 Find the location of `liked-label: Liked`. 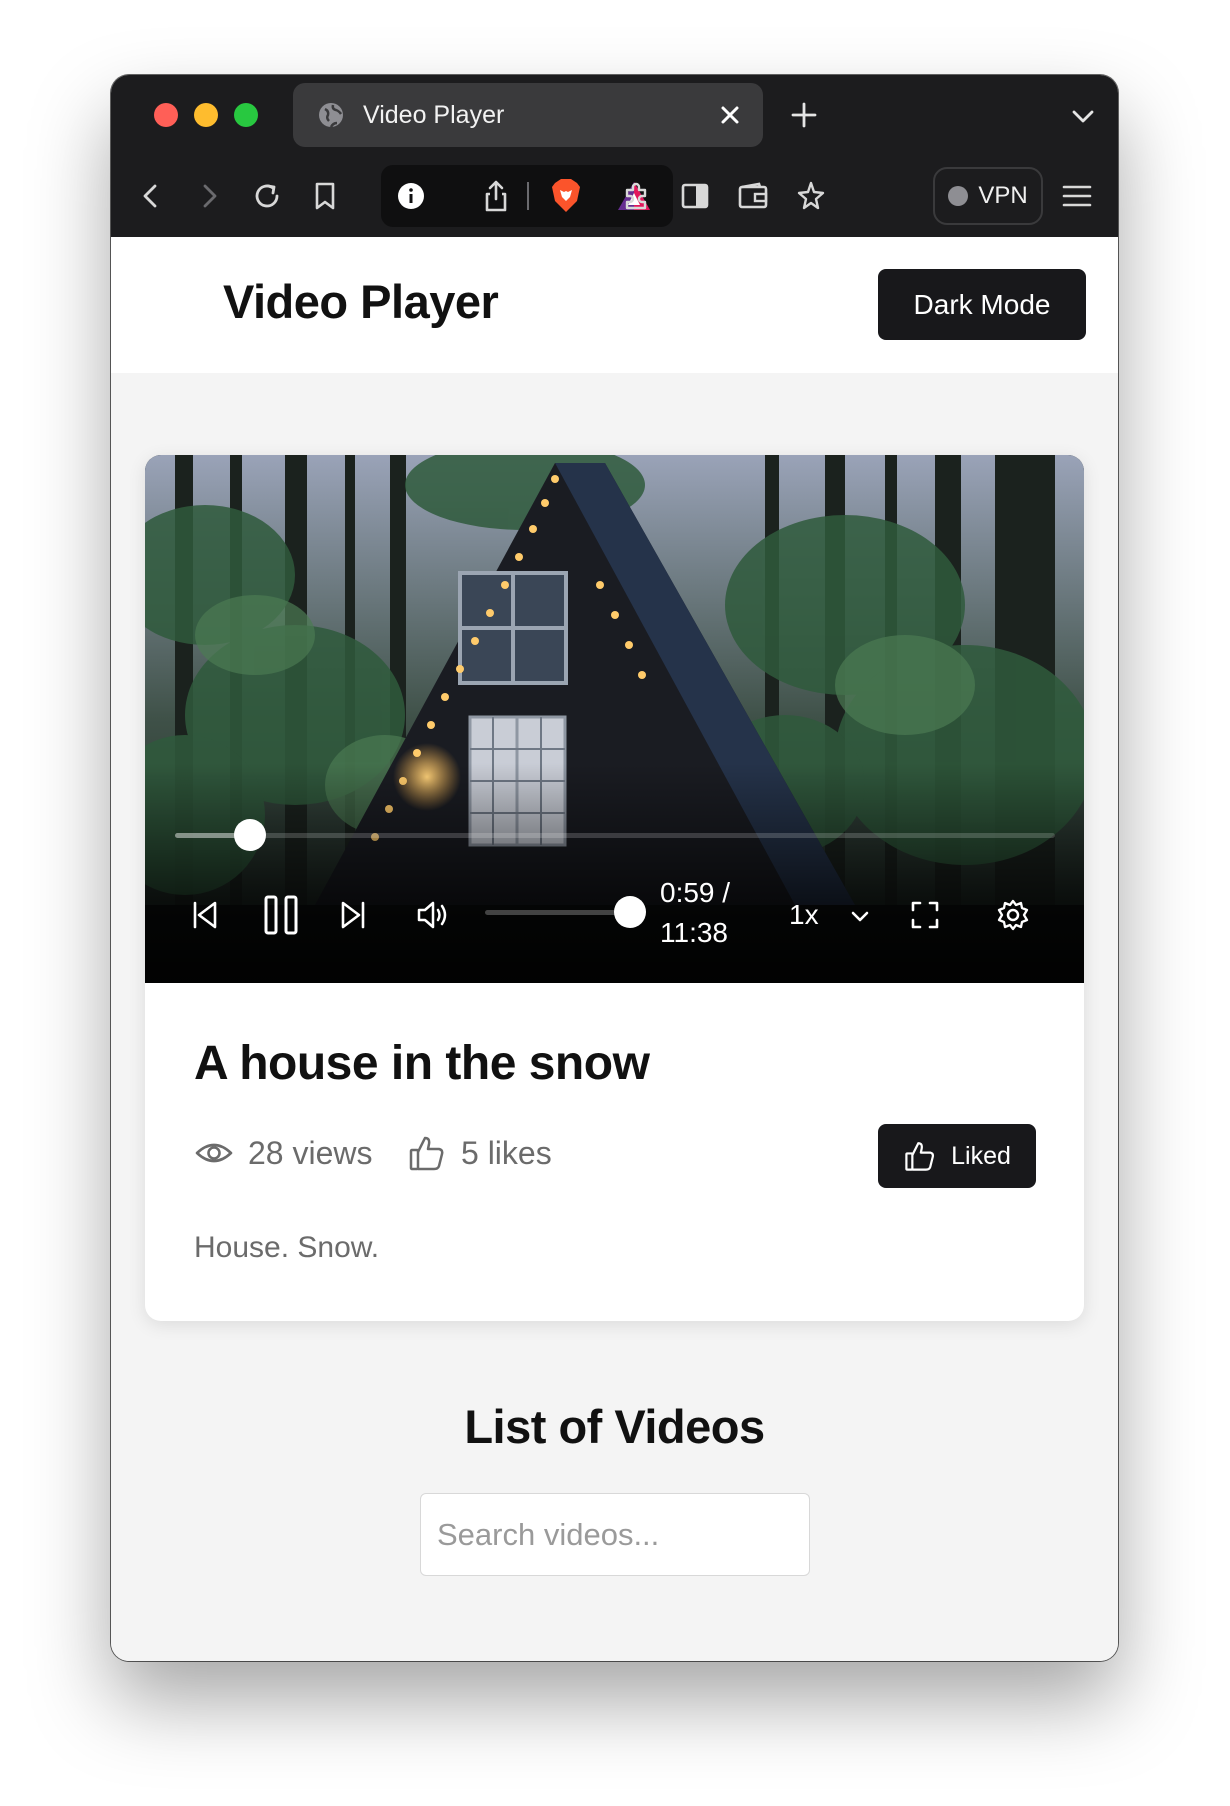

liked-label: Liked is located at coordinates (981, 1155).